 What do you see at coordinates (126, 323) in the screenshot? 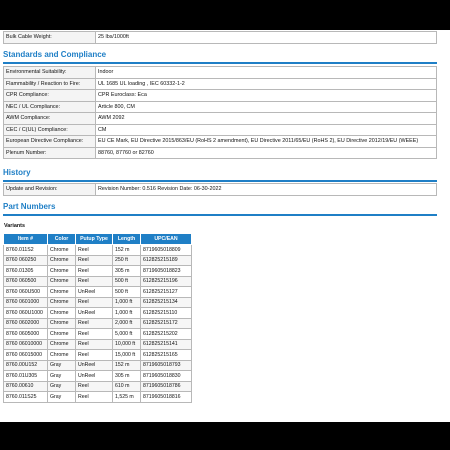
I see `length-cell: 2,000 ft` at bounding box center [126, 323].